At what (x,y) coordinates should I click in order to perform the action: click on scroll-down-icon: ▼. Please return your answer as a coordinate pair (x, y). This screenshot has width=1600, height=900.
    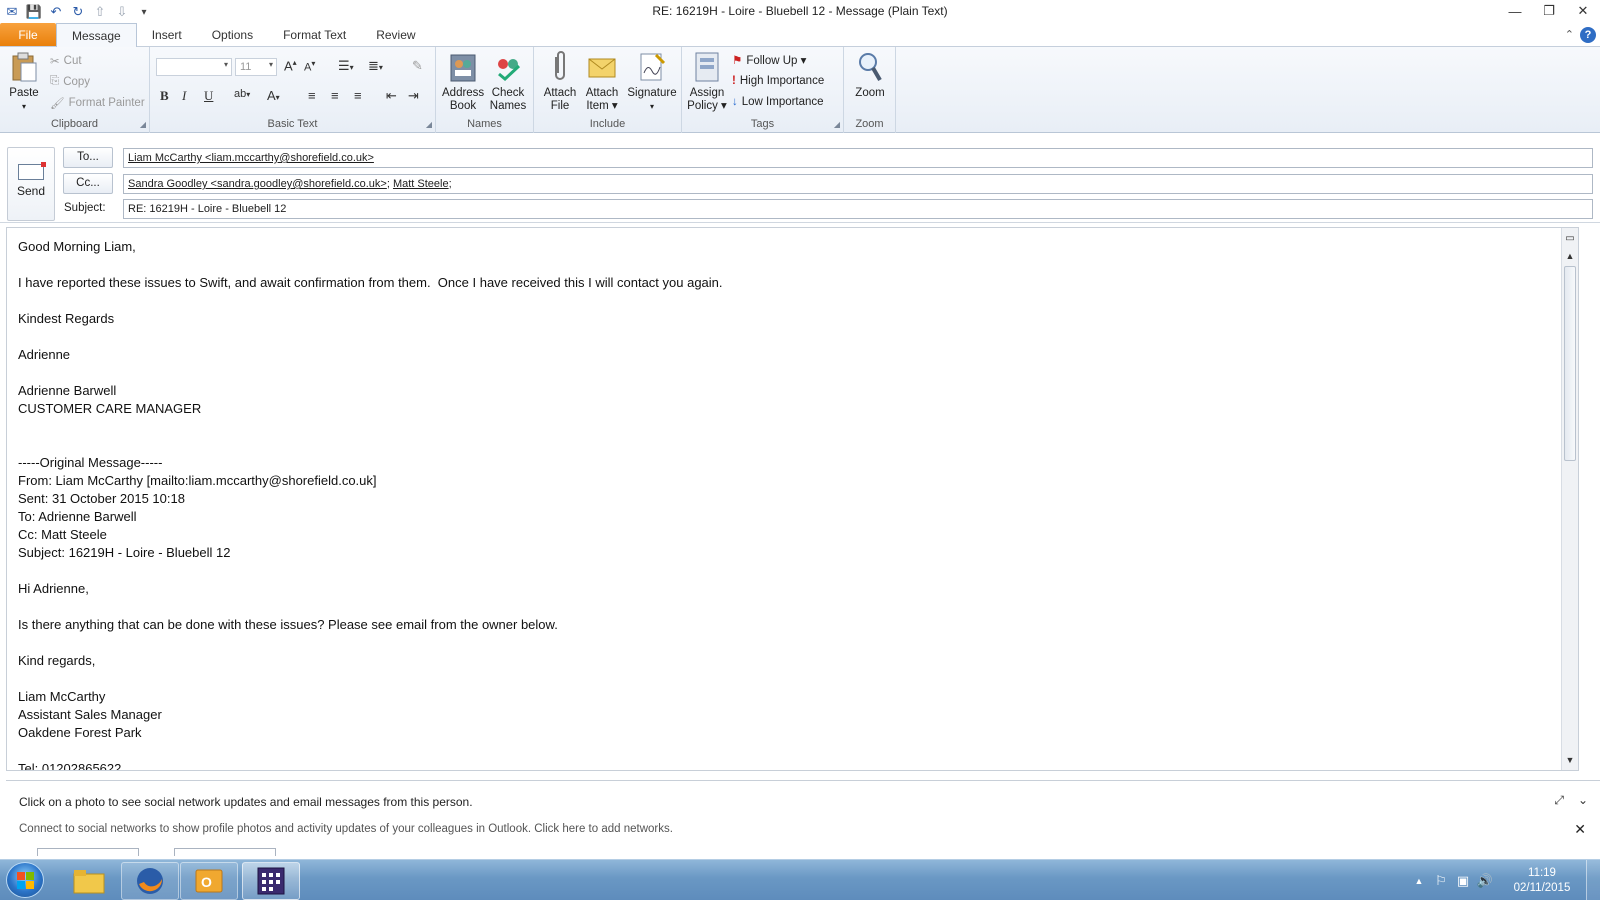
    Looking at the image, I should click on (1570, 760).